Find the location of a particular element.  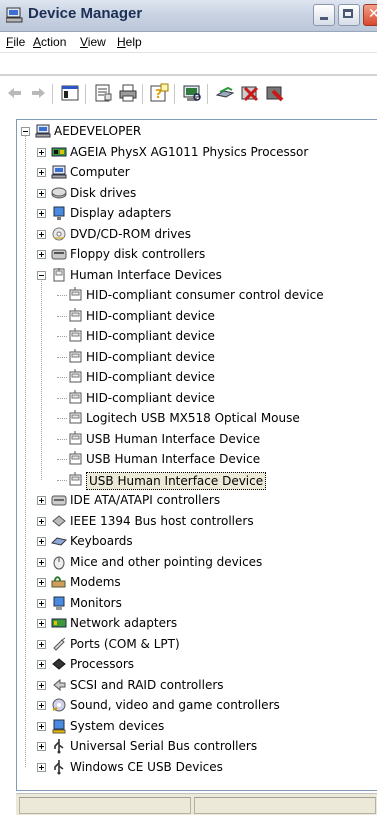

minimize-button is located at coordinates (324, 15).